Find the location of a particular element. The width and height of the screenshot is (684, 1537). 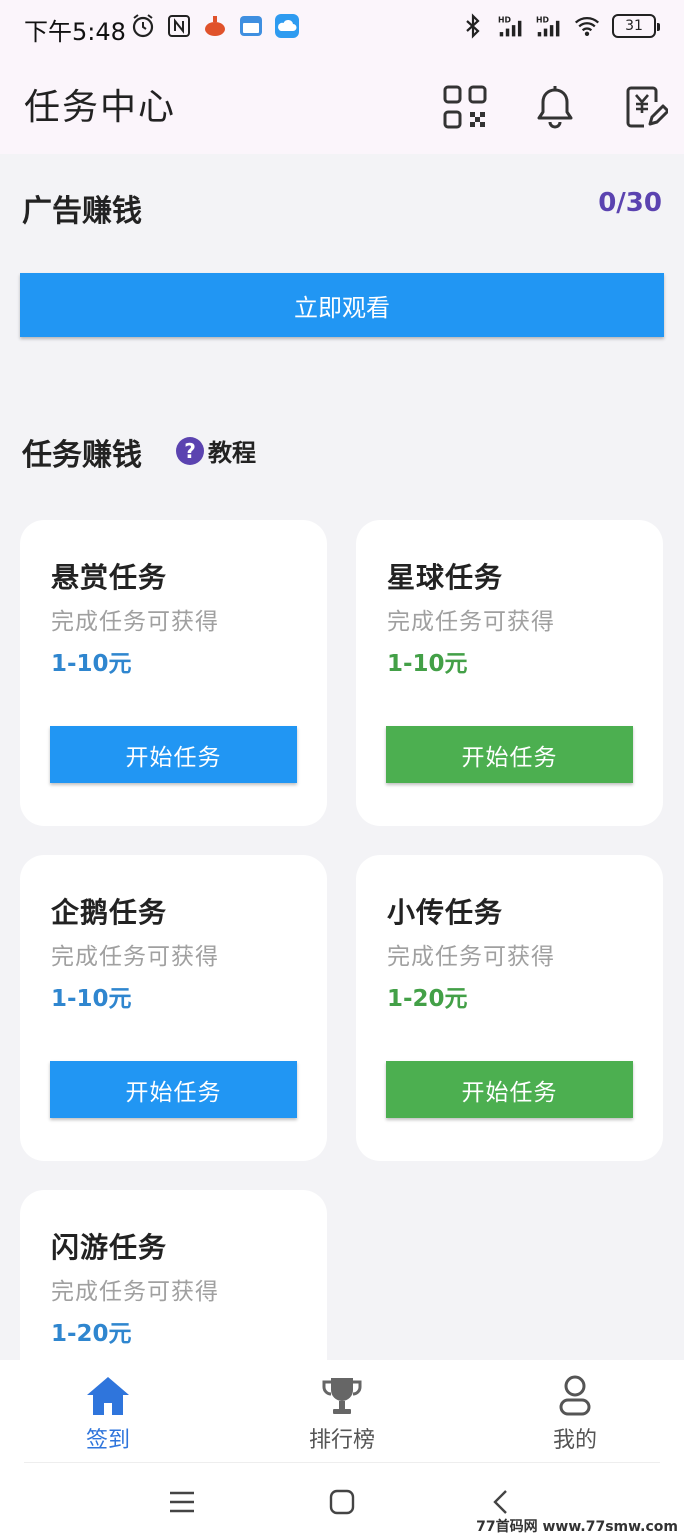

nav-item-leaderboard: 排行榜 is located at coordinates (342, 1414).